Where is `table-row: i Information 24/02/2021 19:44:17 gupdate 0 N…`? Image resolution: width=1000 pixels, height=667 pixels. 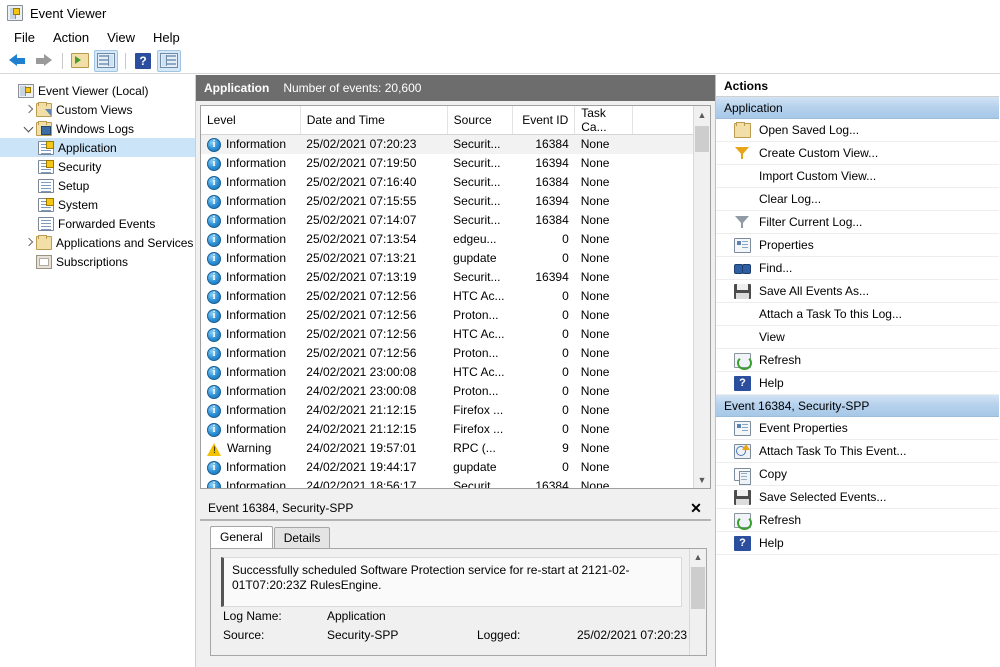 table-row: i Information 24/02/2021 19:44:17 gupdate 0 N… is located at coordinates (455, 467).